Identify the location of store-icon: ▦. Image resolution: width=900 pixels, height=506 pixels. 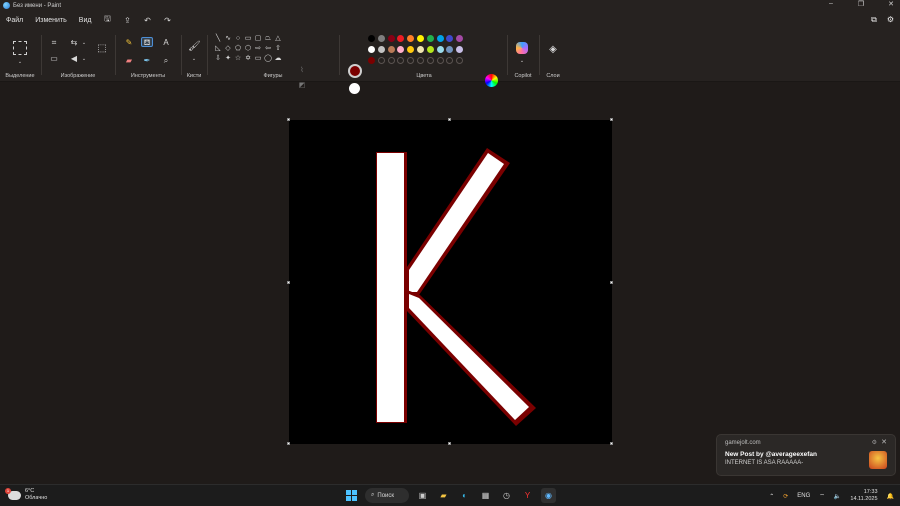
(485, 495).